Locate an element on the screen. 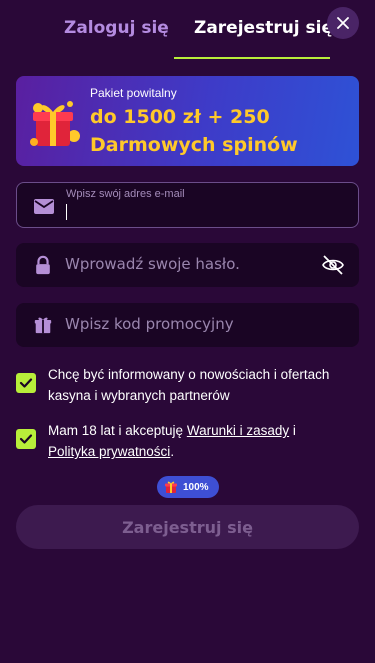  terms-text-after: . is located at coordinates (172, 451).